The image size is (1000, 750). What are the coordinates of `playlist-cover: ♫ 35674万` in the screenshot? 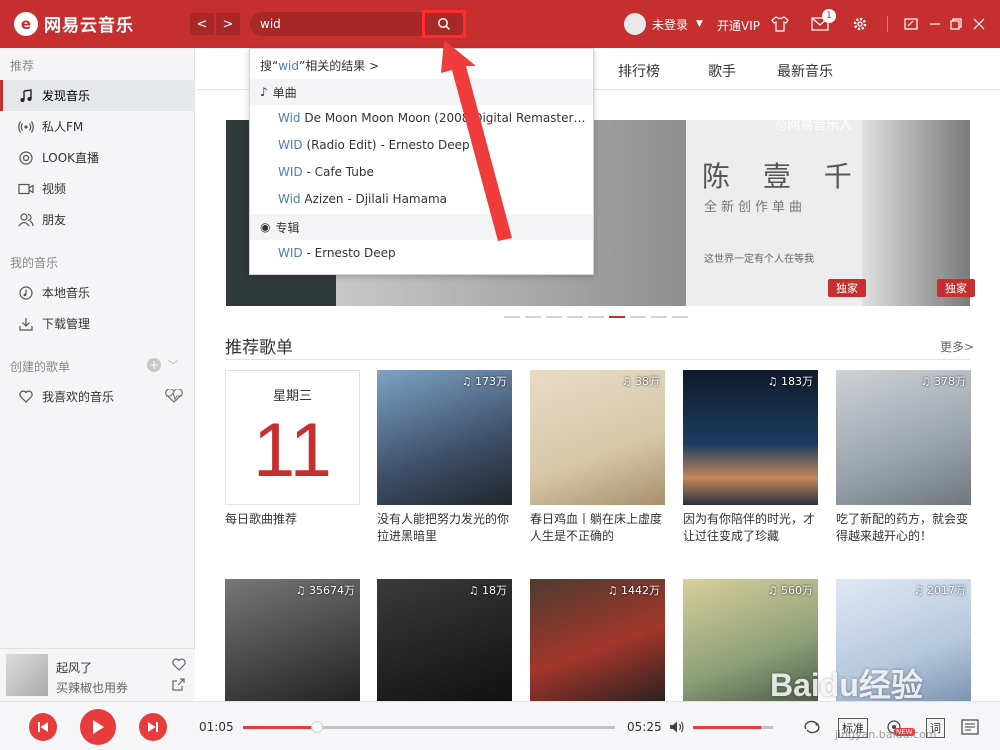 It's located at (292, 640).